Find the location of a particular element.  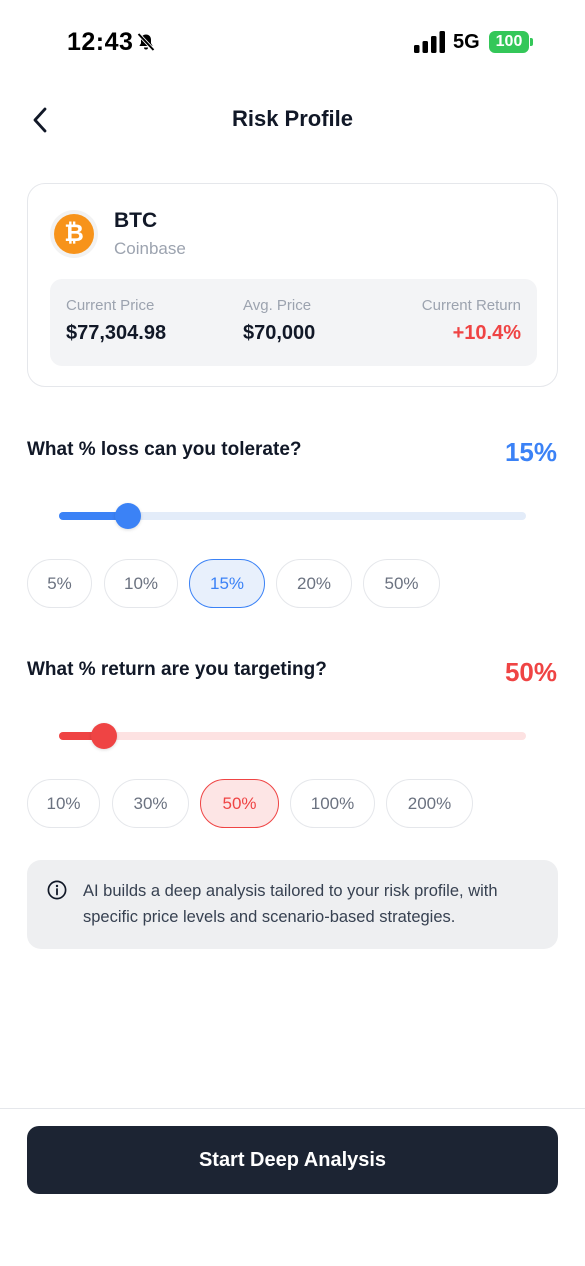

loss-slider is located at coordinates (292, 516).